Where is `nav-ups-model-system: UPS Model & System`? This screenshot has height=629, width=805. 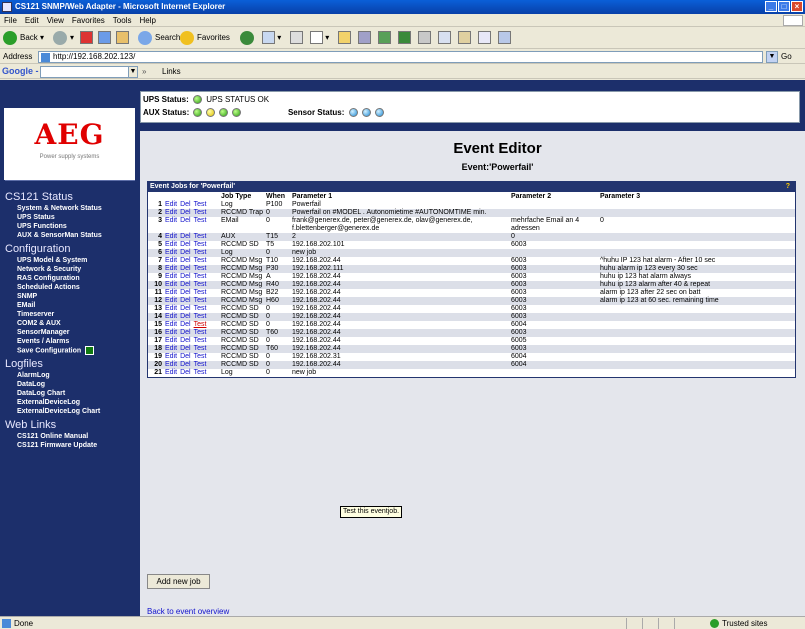
nav-ups-model-system: UPS Model & System is located at coordinates (72, 260).